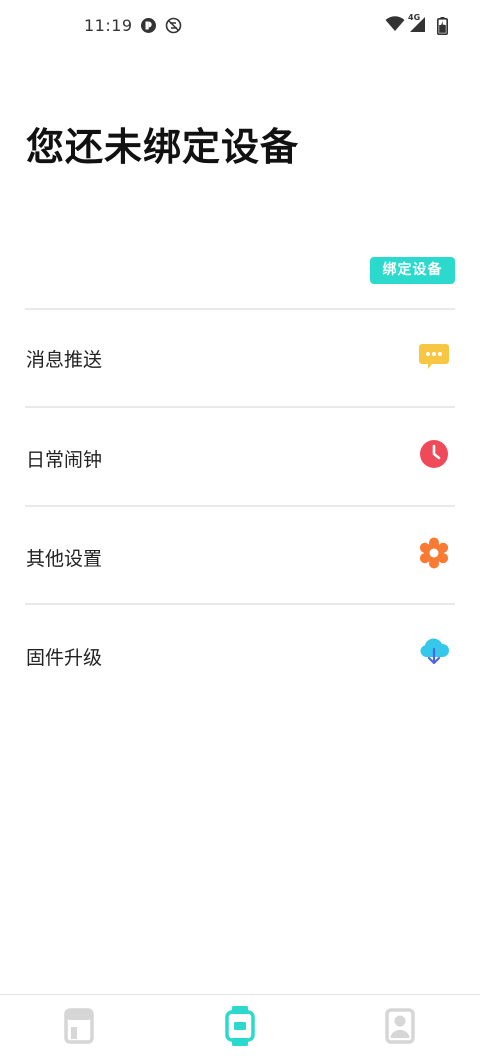 This screenshot has height=1056, width=480. Describe the element at coordinates (434, 553) in the screenshot. I see `gear-icon` at that location.